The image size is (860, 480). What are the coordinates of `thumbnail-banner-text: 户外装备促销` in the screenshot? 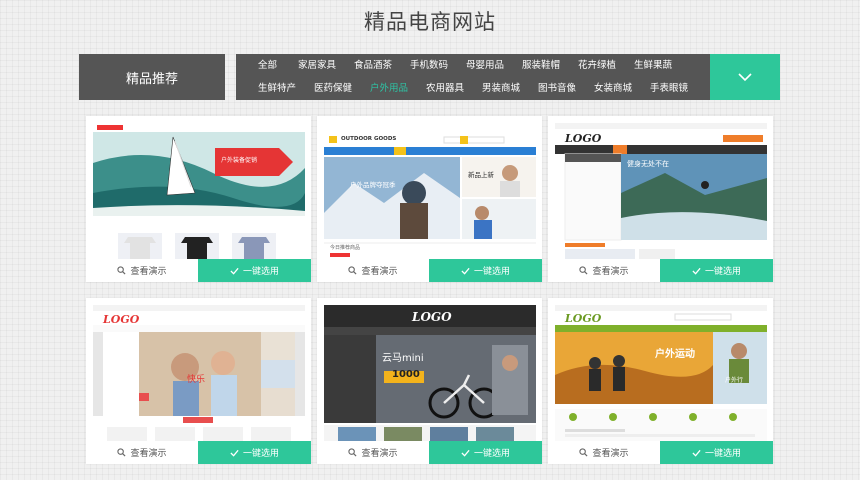 It's located at (239, 160).